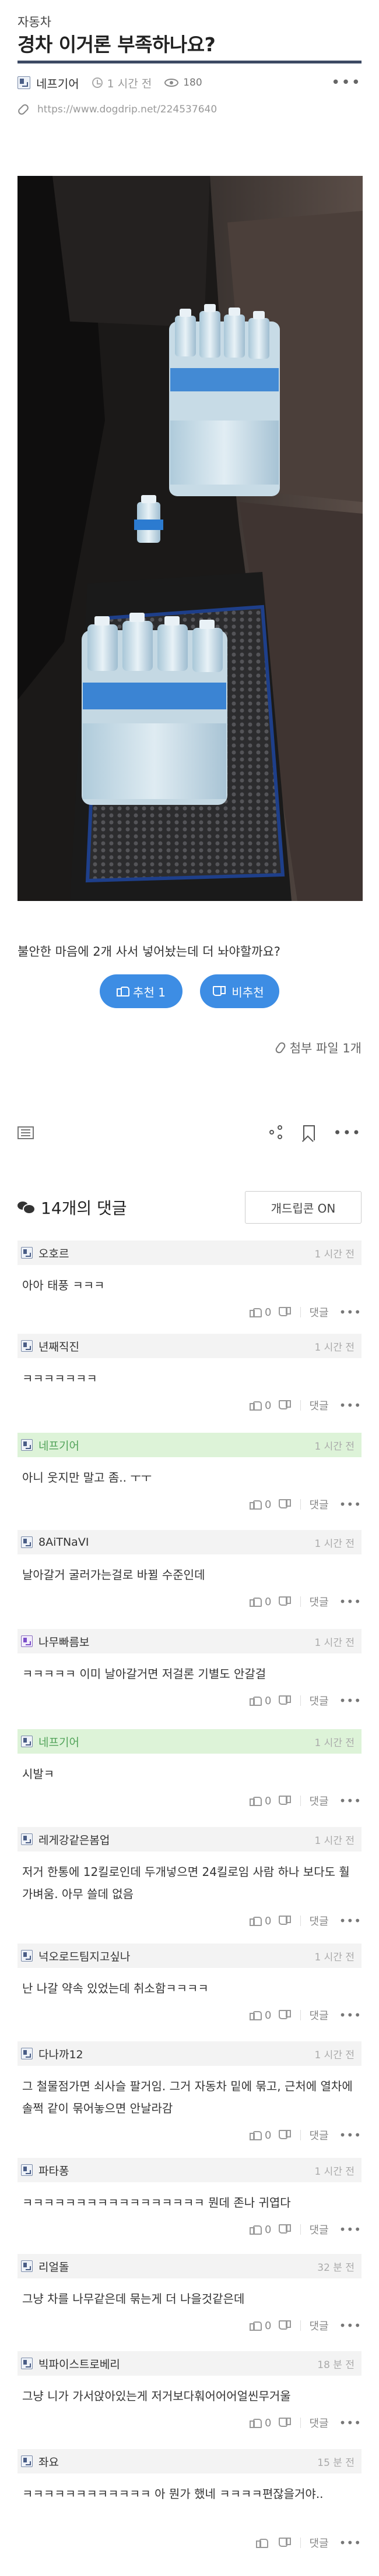 The height and width of the screenshot is (2576, 379). What do you see at coordinates (346, 82) in the screenshot?
I see `post-more-icon: •••` at bounding box center [346, 82].